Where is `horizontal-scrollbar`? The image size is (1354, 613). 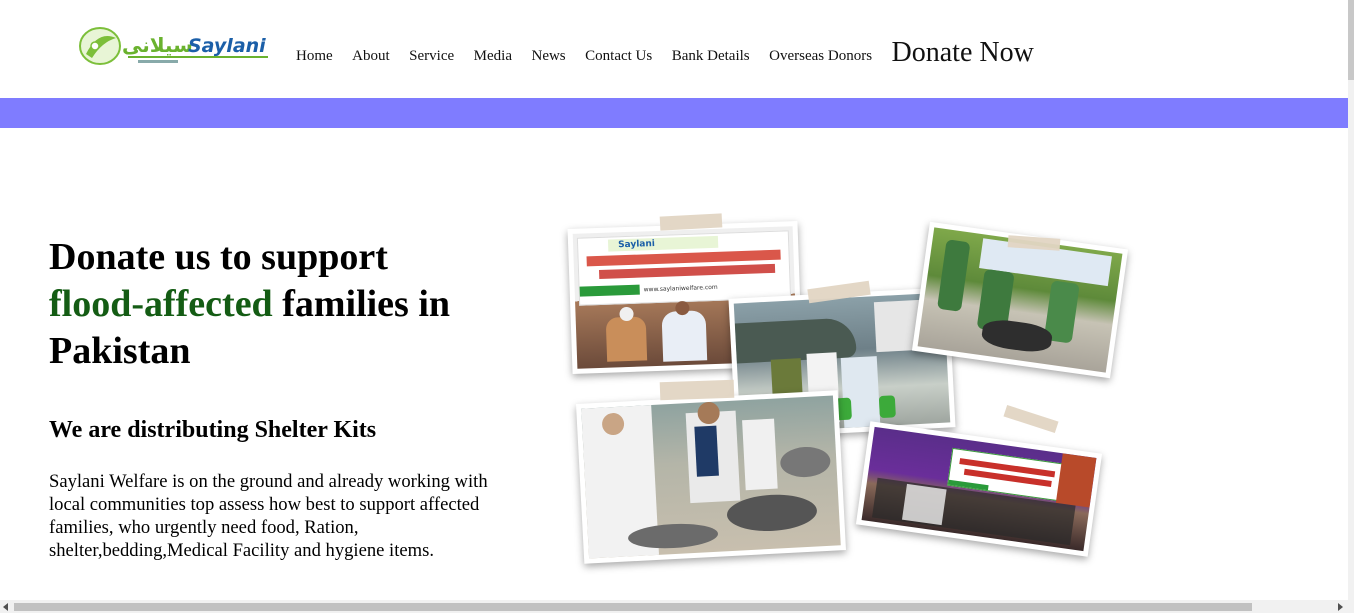 horizontal-scrollbar is located at coordinates (677, 606).